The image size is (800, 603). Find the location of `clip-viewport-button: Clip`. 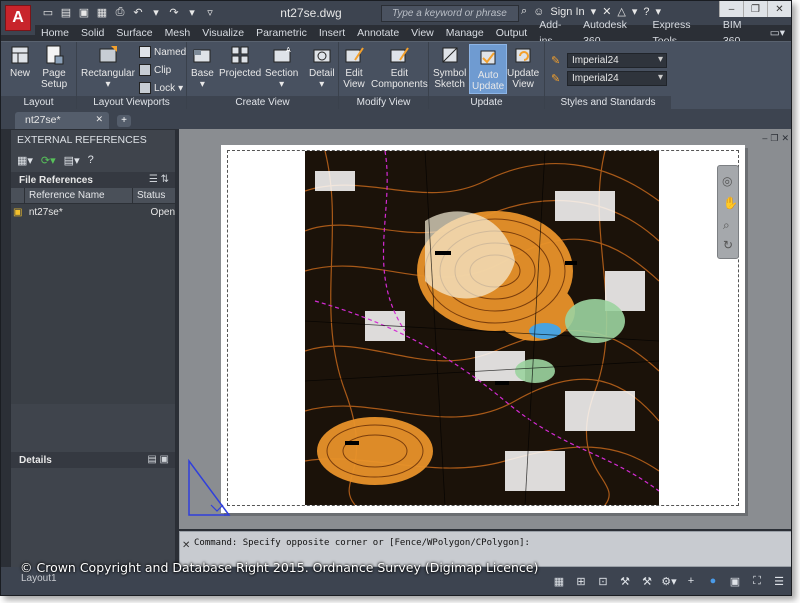

clip-viewport-button: Clip is located at coordinates (155, 70).